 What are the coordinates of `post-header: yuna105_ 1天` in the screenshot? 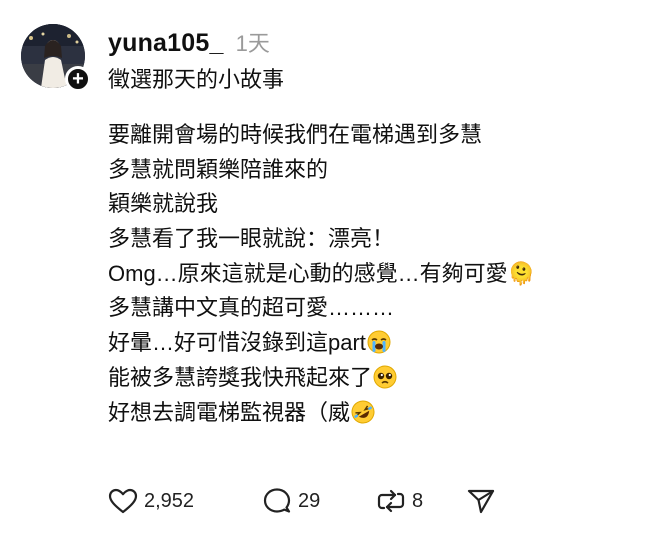 It's located at (189, 41).